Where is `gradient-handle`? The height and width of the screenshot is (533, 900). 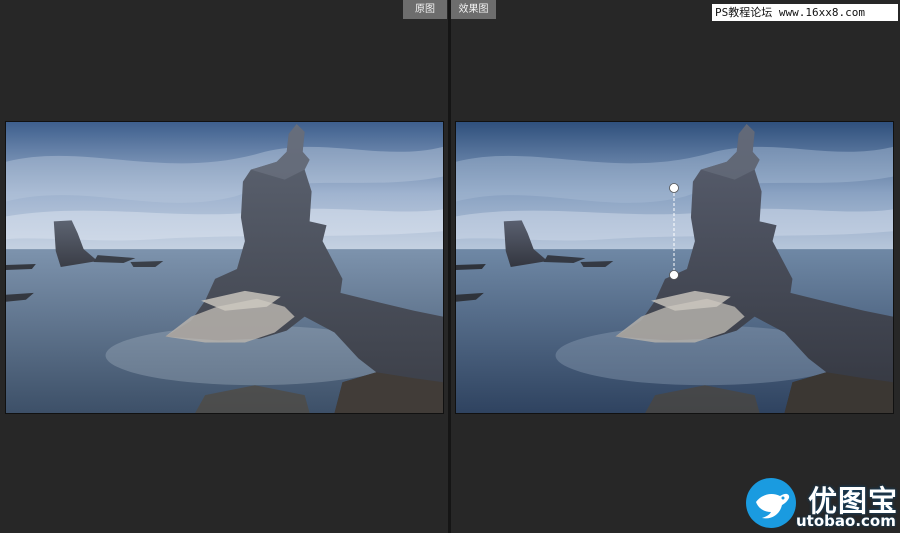
gradient-handle is located at coordinates (674, 232).